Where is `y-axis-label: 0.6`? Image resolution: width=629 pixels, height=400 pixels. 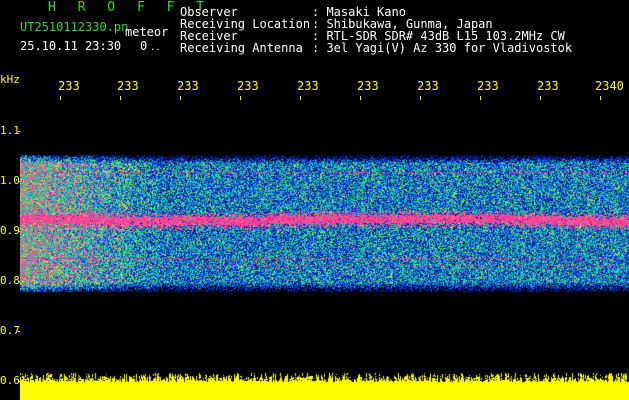
y-axis-label: 0.6 is located at coordinates (10, 380).